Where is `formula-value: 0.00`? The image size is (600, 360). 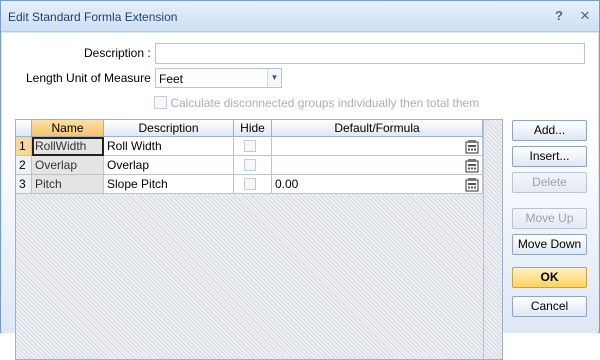 formula-value: 0.00 is located at coordinates (287, 184).